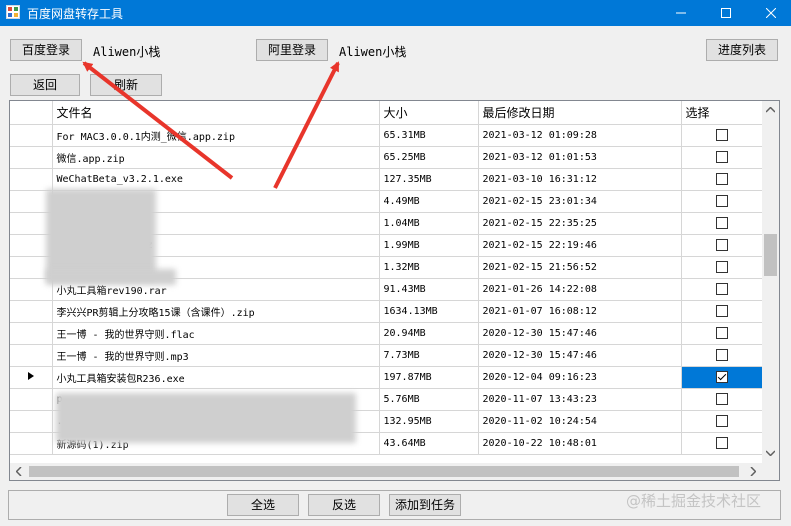  Describe the element at coordinates (753, 471) in the screenshot. I see `scroll-right-icon` at that location.